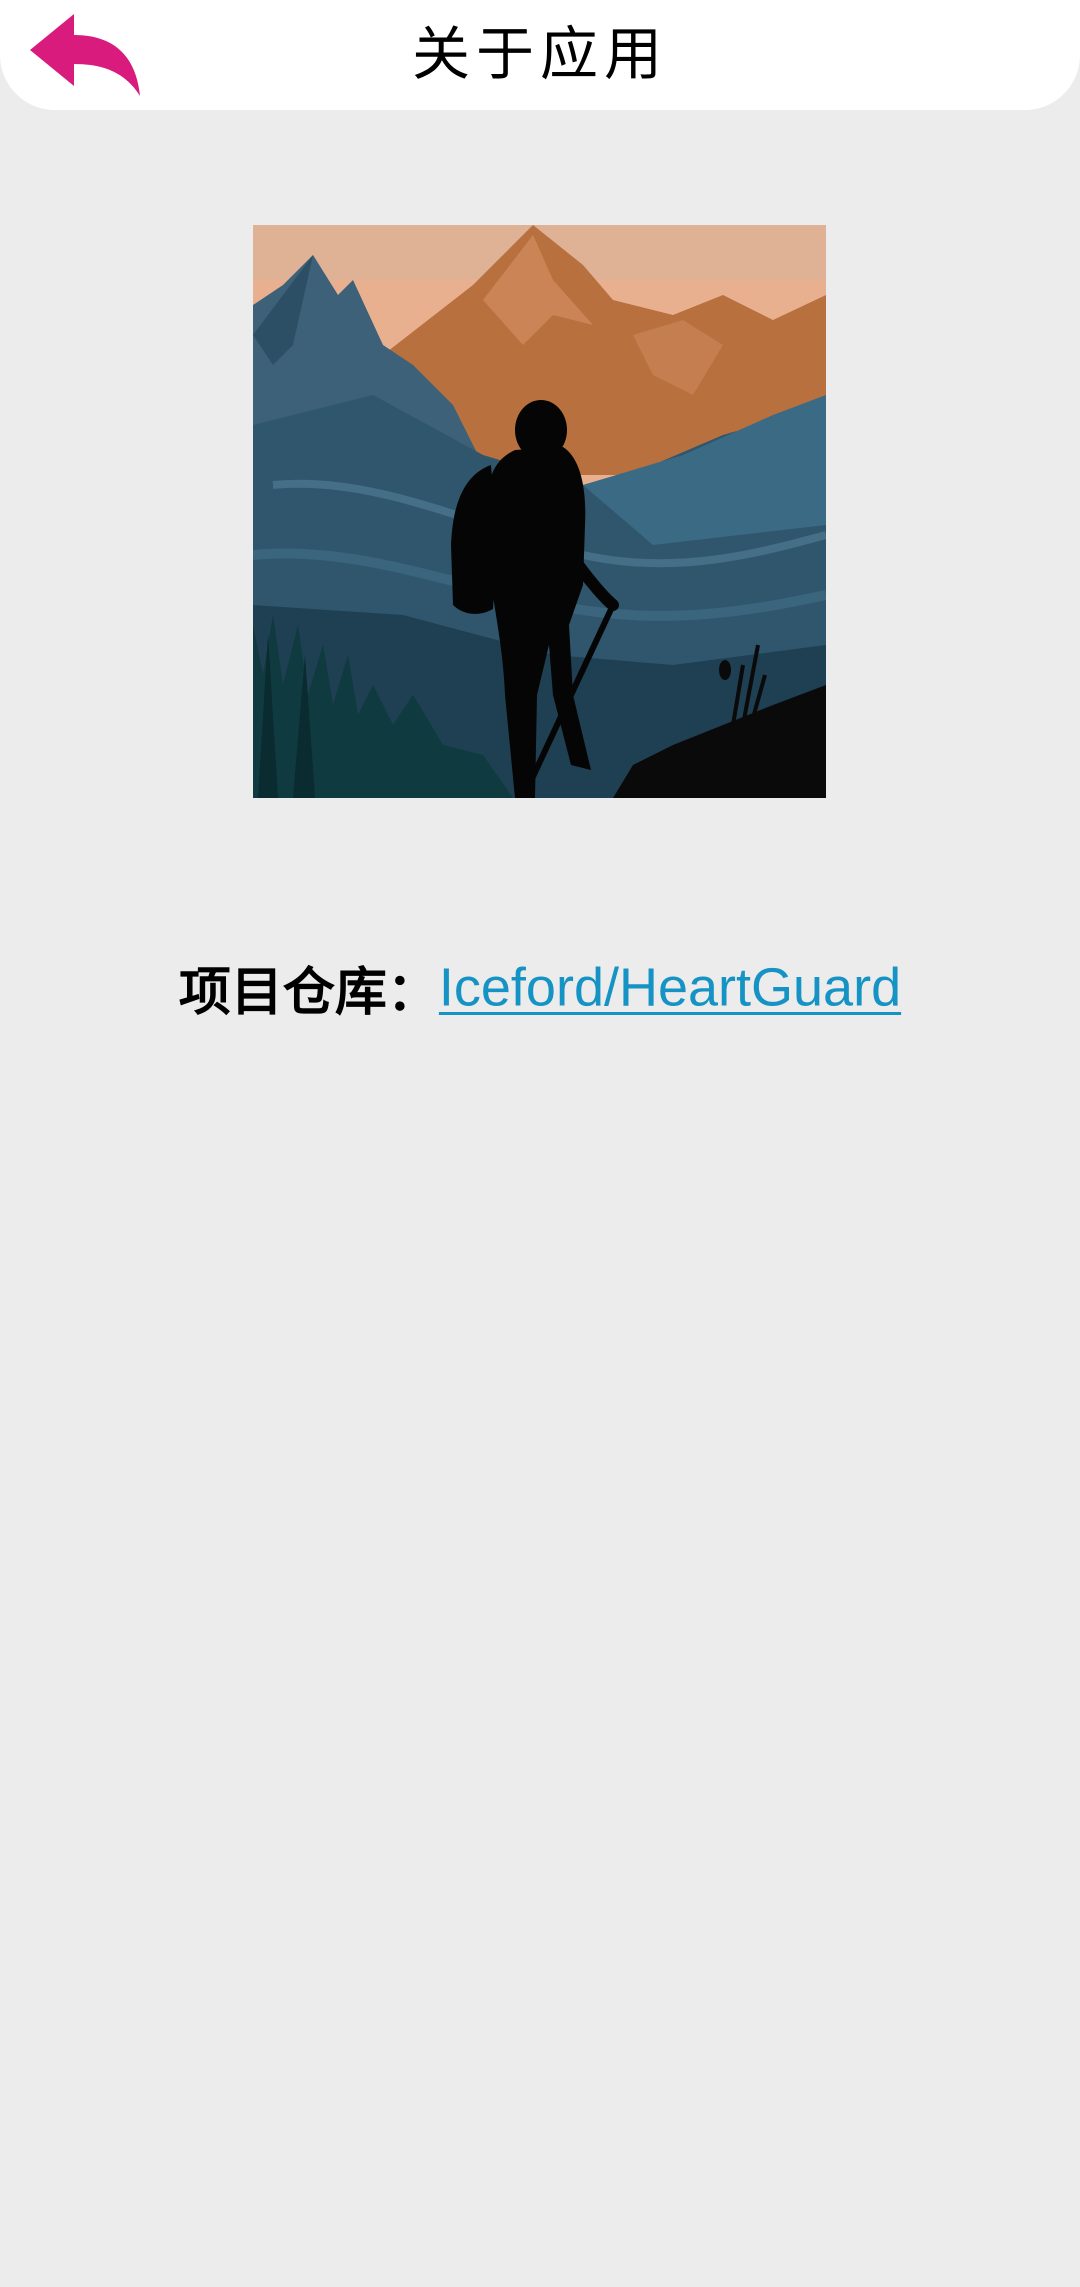  I want to click on page-title: 关于应用, so click(539, 54).